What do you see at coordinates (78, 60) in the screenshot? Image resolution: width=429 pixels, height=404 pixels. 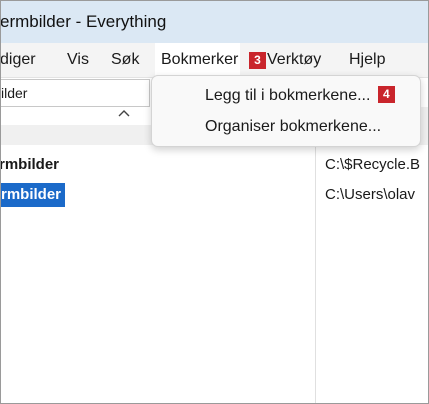 I see `menu-view: Vis` at bounding box center [78, 60].